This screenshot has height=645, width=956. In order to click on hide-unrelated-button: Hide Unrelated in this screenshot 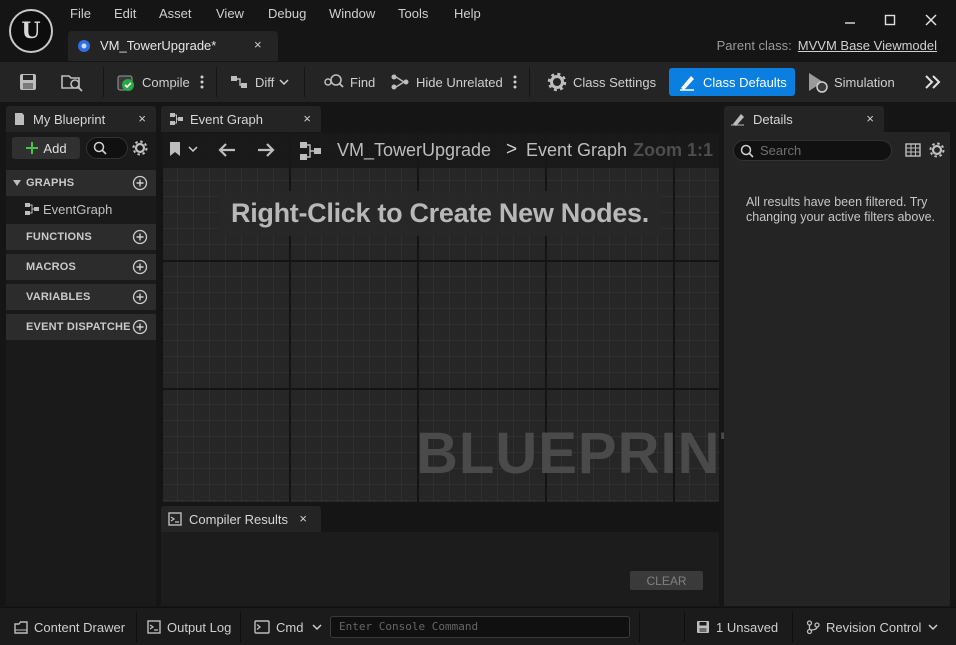, I will do `click(446, 82)`.